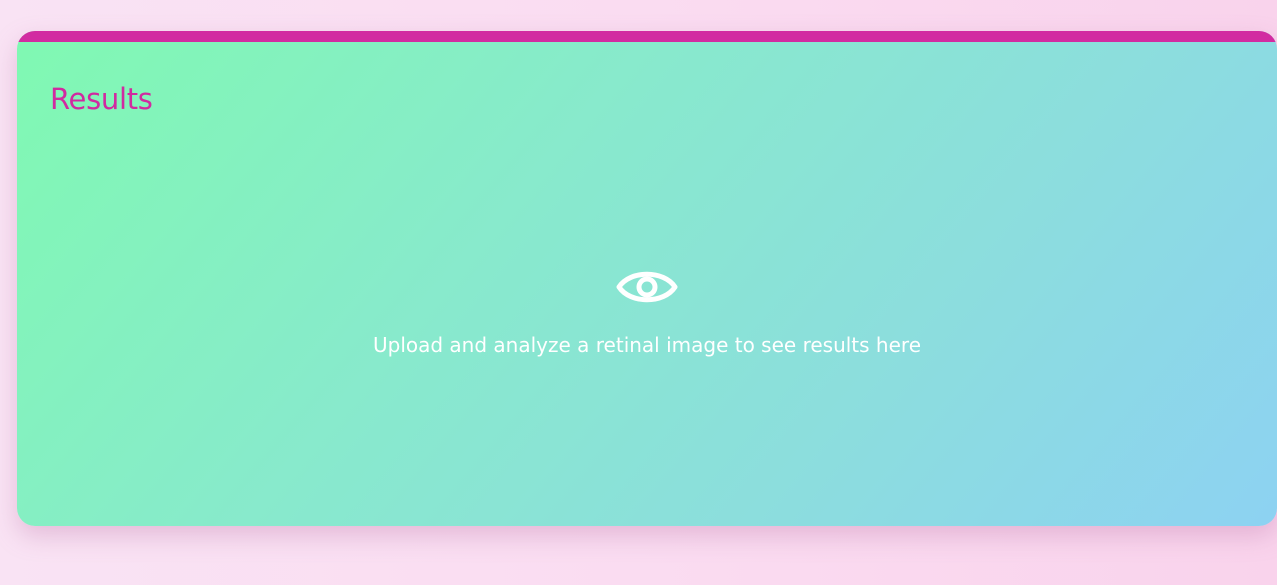  What do you see at coordinates (647, 36) in the screenshot?
I see `card-accent-bar` at bounding box center [647, 36].